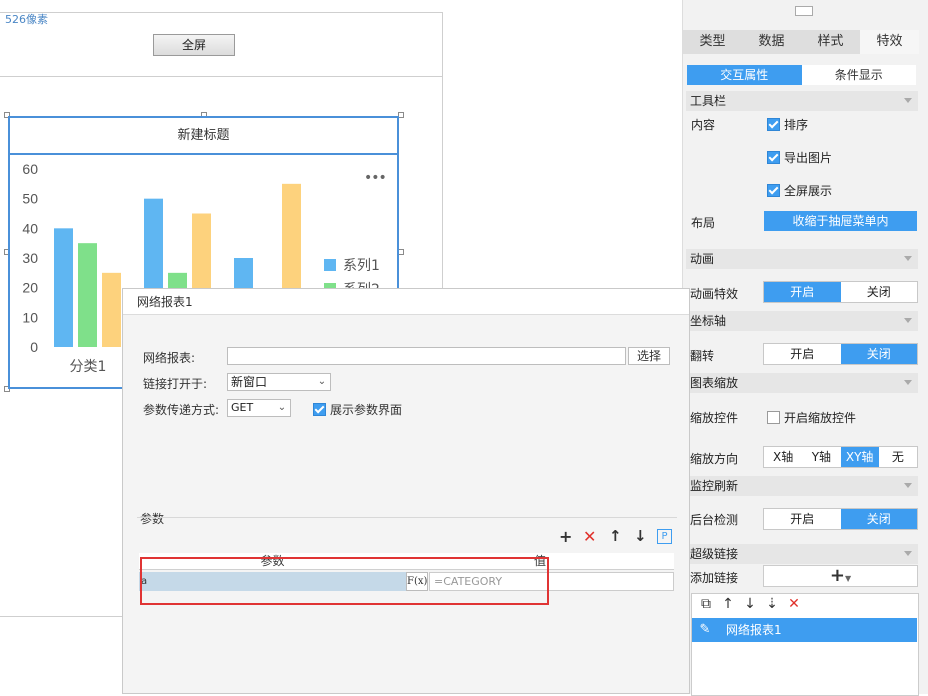 This screenshot has height=696, width=928. I want to click on y-tick-label: 60, so click(30, 169).